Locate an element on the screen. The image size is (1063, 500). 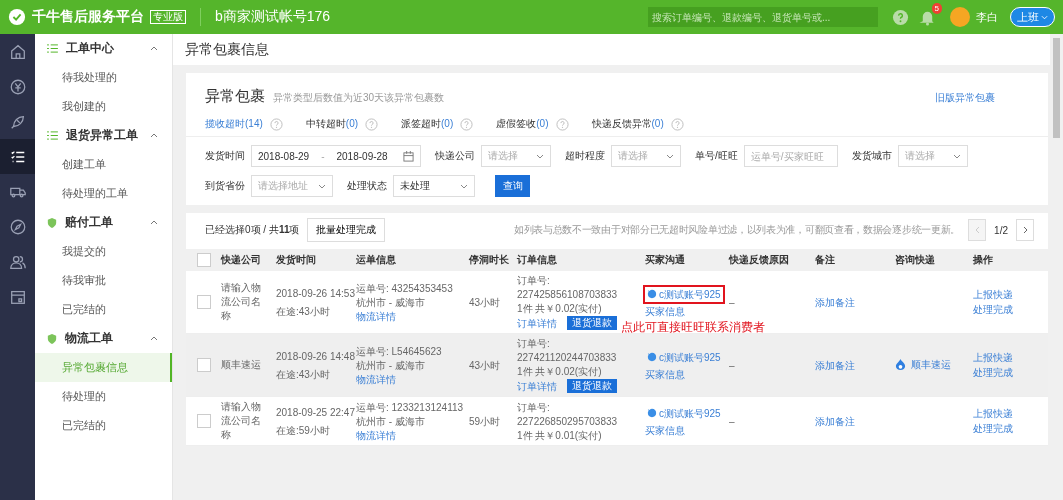
next-page-button is located at coordinates (1025, 230).